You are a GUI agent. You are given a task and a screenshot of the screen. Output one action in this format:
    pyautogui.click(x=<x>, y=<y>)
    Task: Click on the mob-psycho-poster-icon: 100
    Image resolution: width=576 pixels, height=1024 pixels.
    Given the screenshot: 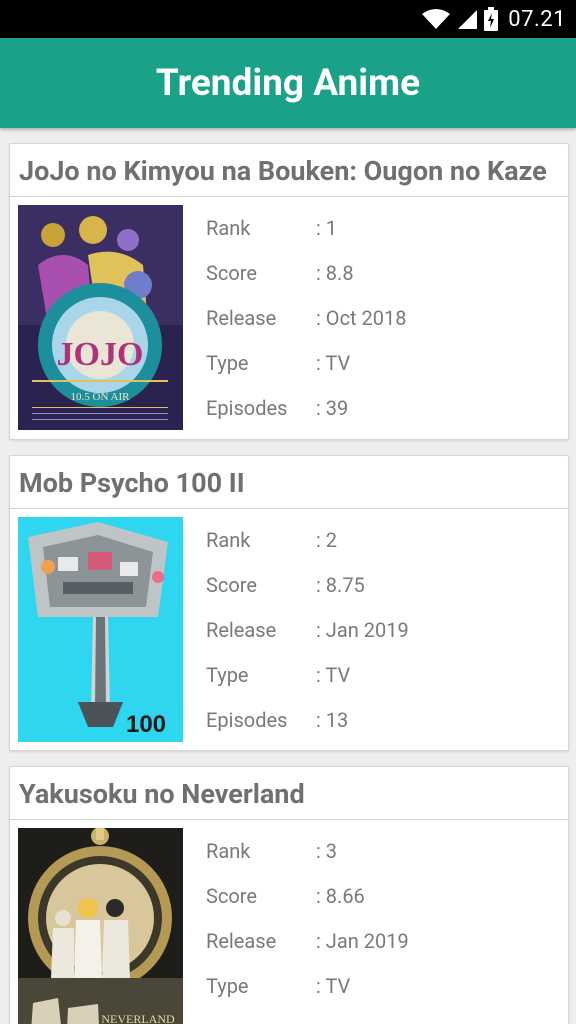 What is the action you would take?
    pyautogui.click(x=100, y=629)
    